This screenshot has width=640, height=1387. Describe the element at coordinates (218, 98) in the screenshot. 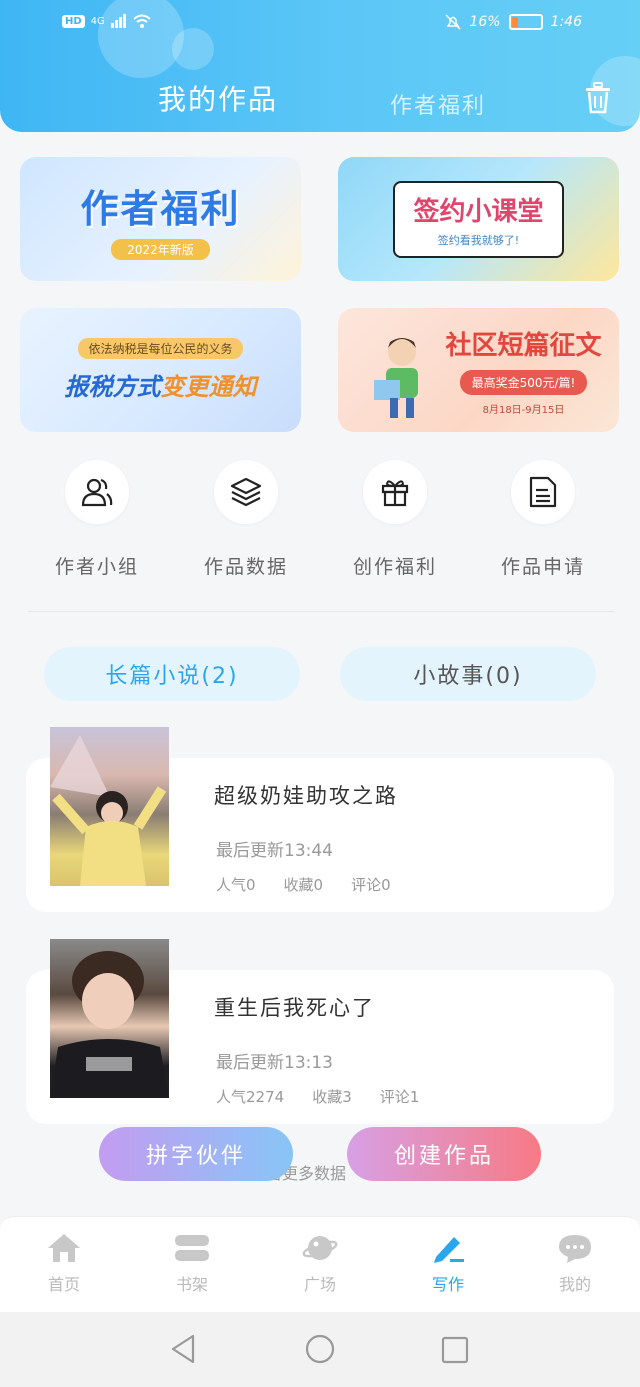

I see `tab-my-works: 我的作品` at that location.